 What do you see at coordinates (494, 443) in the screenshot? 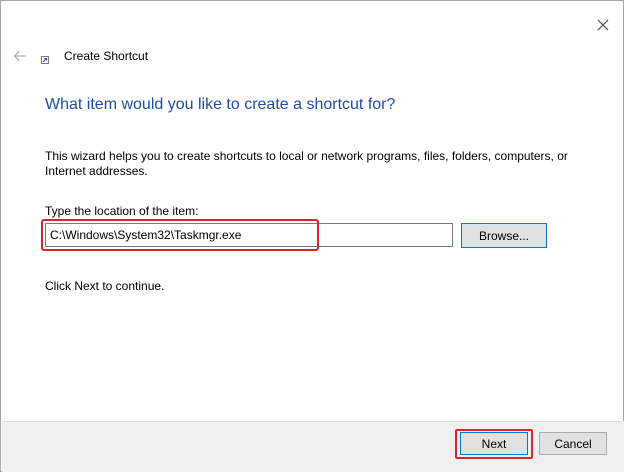
I see `next-button: Next` at bounding box center [494, 443].